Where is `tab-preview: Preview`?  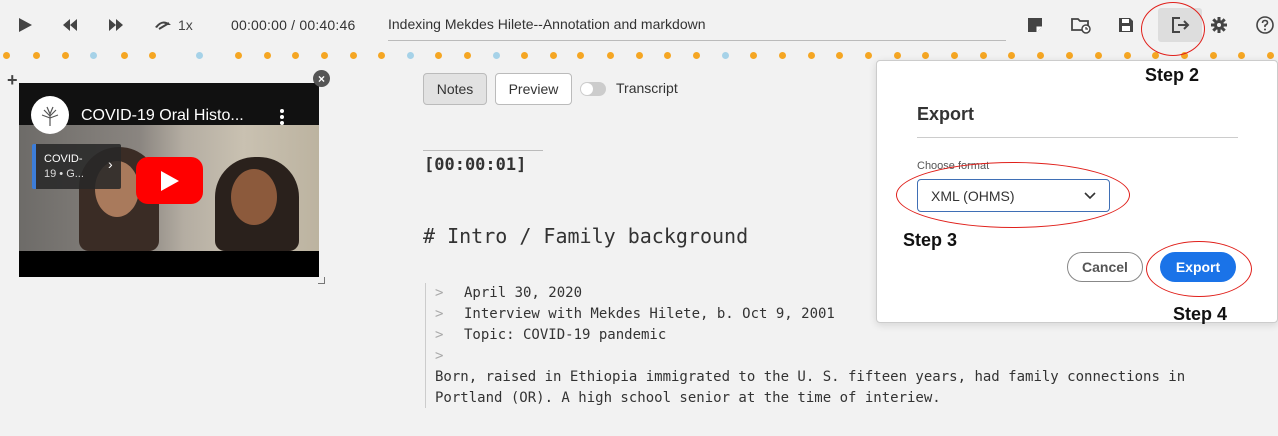
tab-preview: Preview is located at coordinates (533, 89).